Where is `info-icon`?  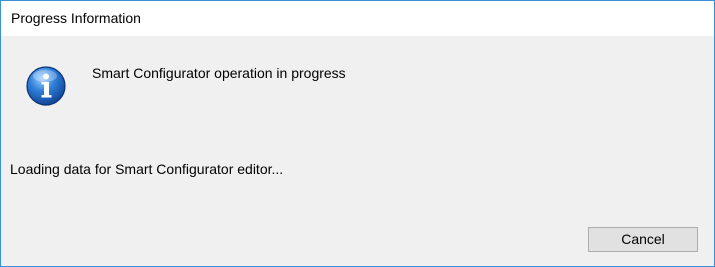 info-icon is located at coordinates (46, 86).